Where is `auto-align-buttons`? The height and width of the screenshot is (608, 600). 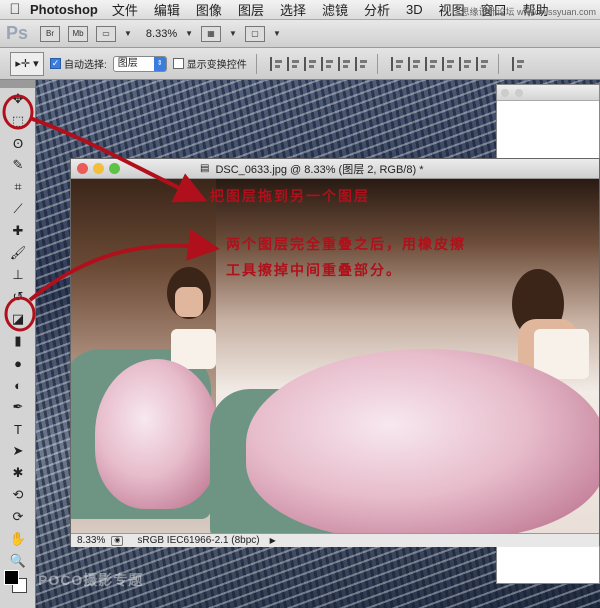 auto-align-buttons is located at coordinates (518, 63).